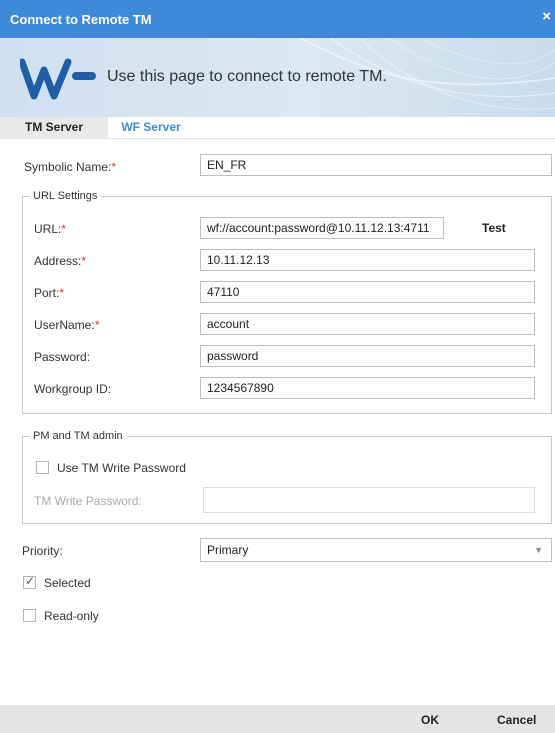 The width and height of the screenshot is (555, 733). What do you see at coordinates (376, 550) in the screenshot?
I see `priority-select: Primary ▼` at bounding box center [376, 550].